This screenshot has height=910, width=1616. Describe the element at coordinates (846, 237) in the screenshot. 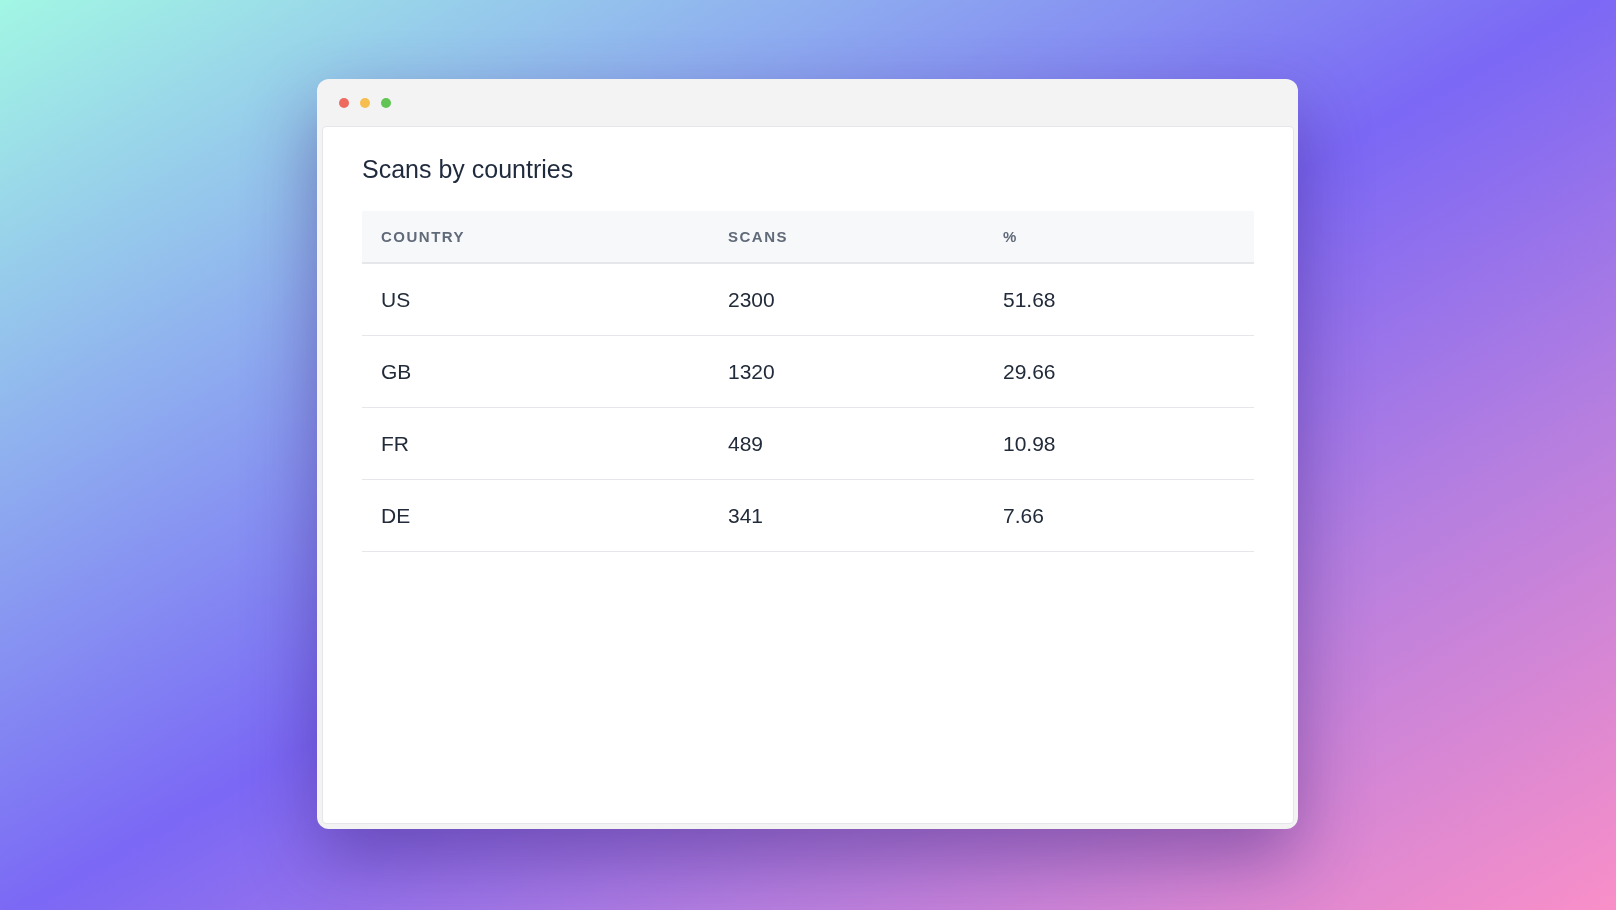

I see `column-header: SCANS` at that location.